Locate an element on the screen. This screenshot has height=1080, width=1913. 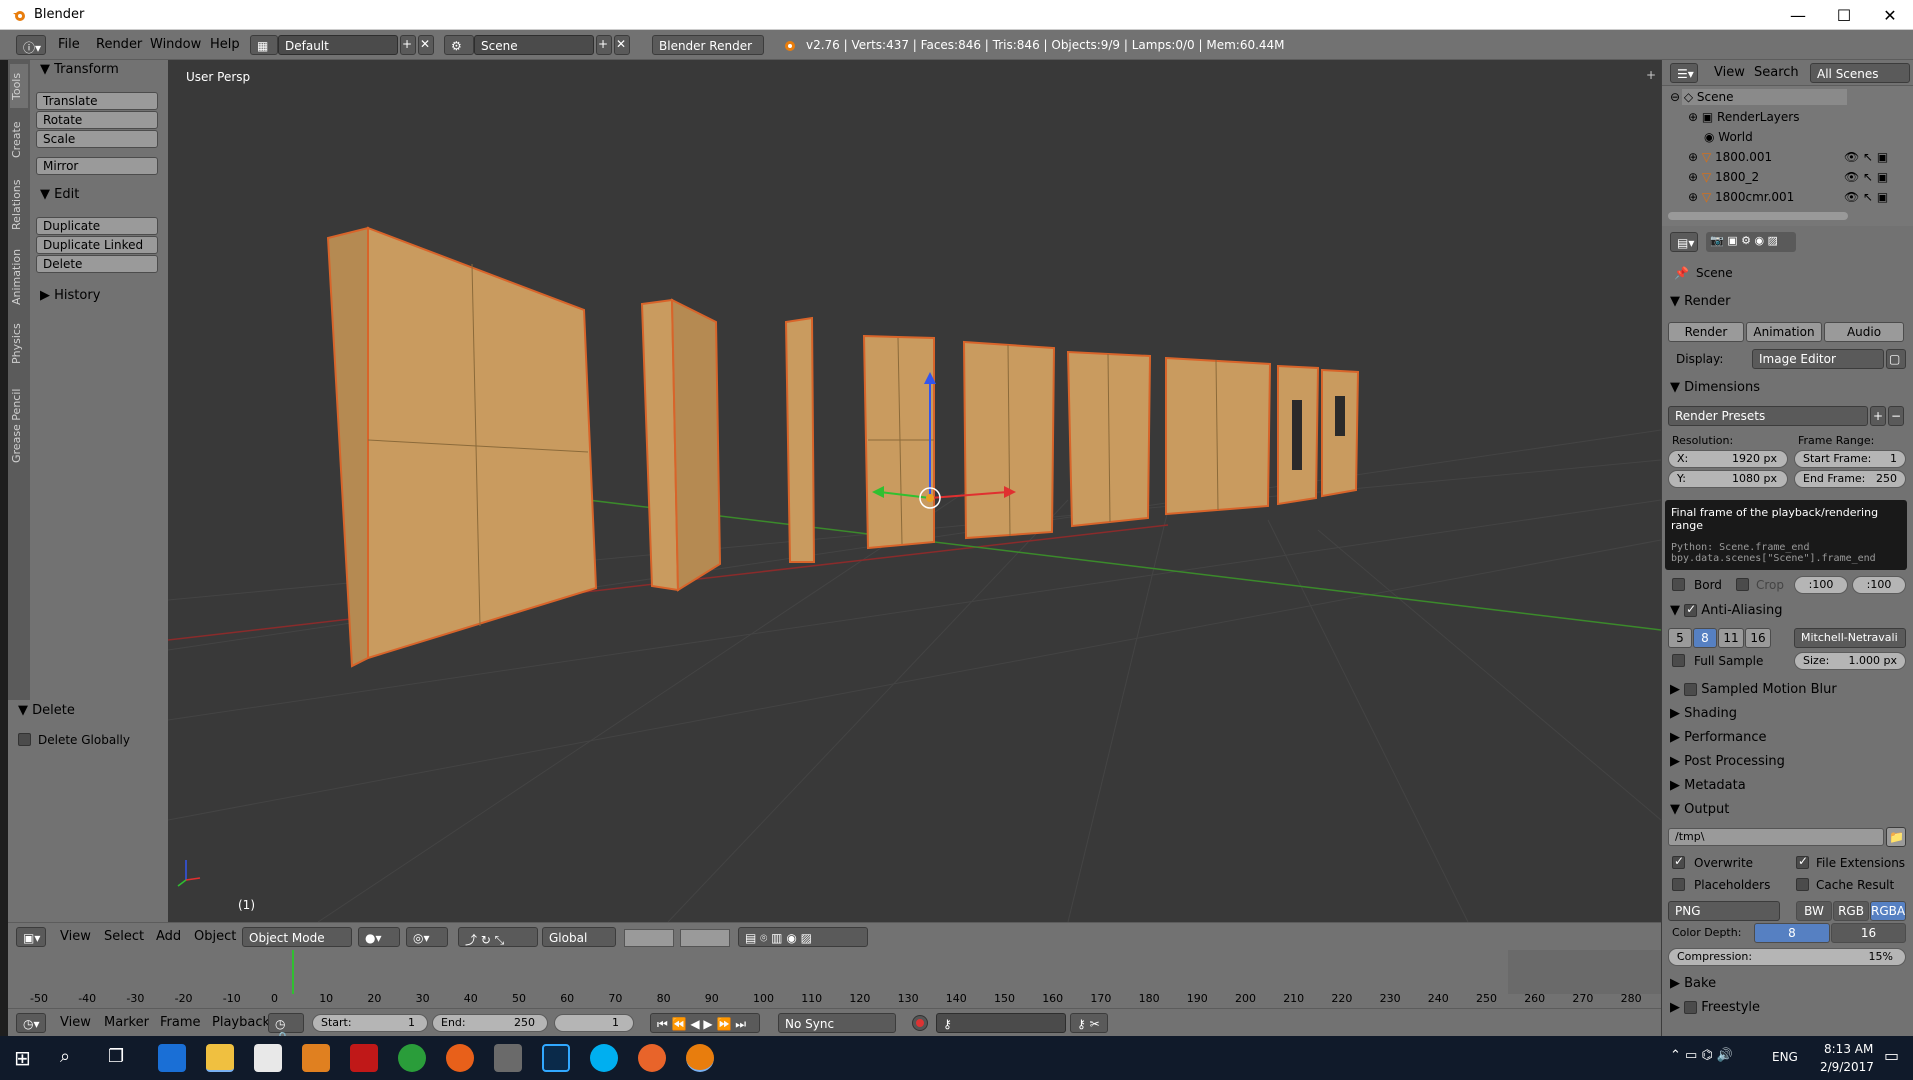
outliner-filter-dropdown: All Scenes is located at coordinates (1860, 73).